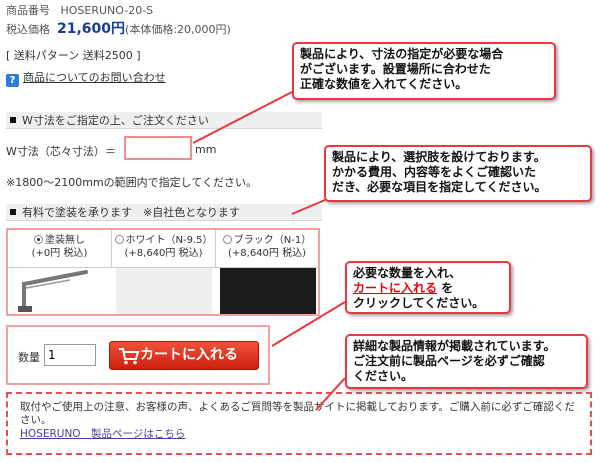 This screenshot has width=600, height=463. What do you see at coordinates (419, 303) in the screenshot?
I see `callout-line: クリックしてください。` at bounding box center [419, 303].